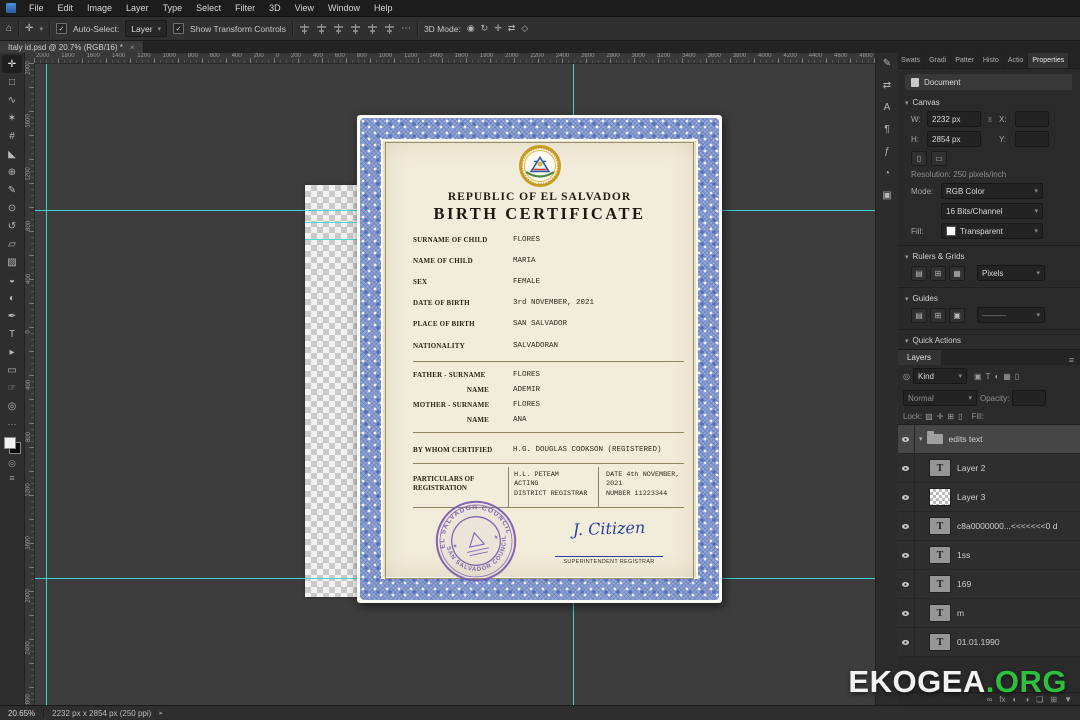 Image resolution: width=1080 pixels, height=720 pixels. What do you see at coordinates (137, 8) in the screenshot?
I see `menu-item: Layer` at bounding box center [137, 8].